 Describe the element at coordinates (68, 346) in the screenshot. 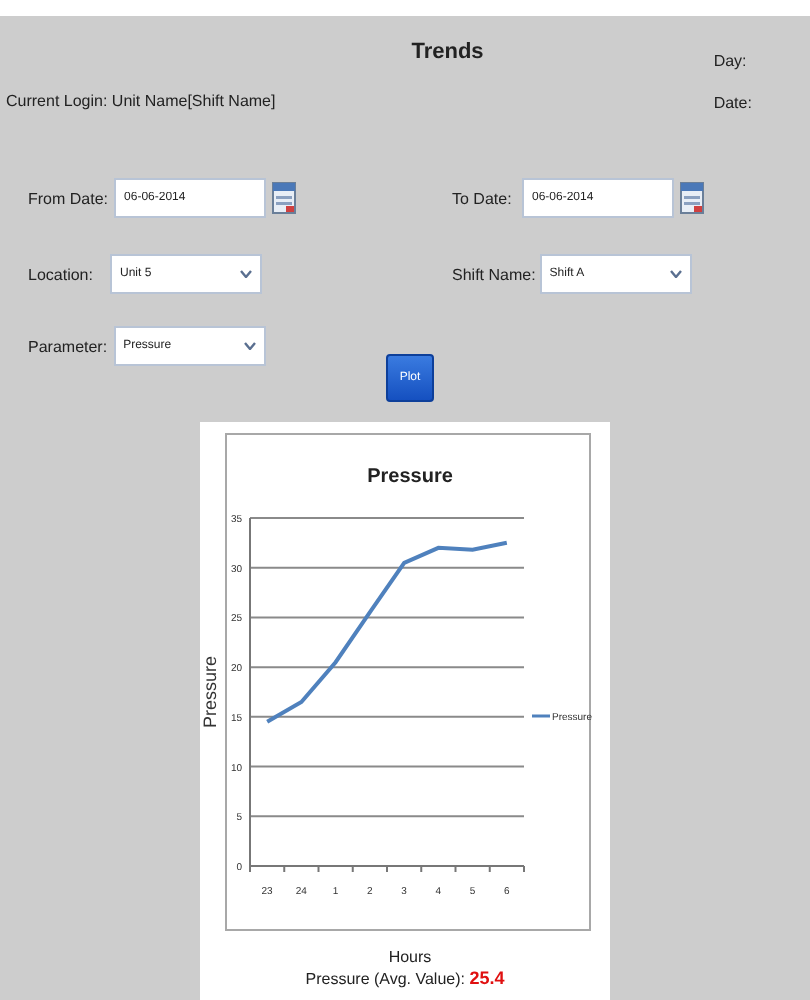

I see `parameter-label: Parameter:` at that location.